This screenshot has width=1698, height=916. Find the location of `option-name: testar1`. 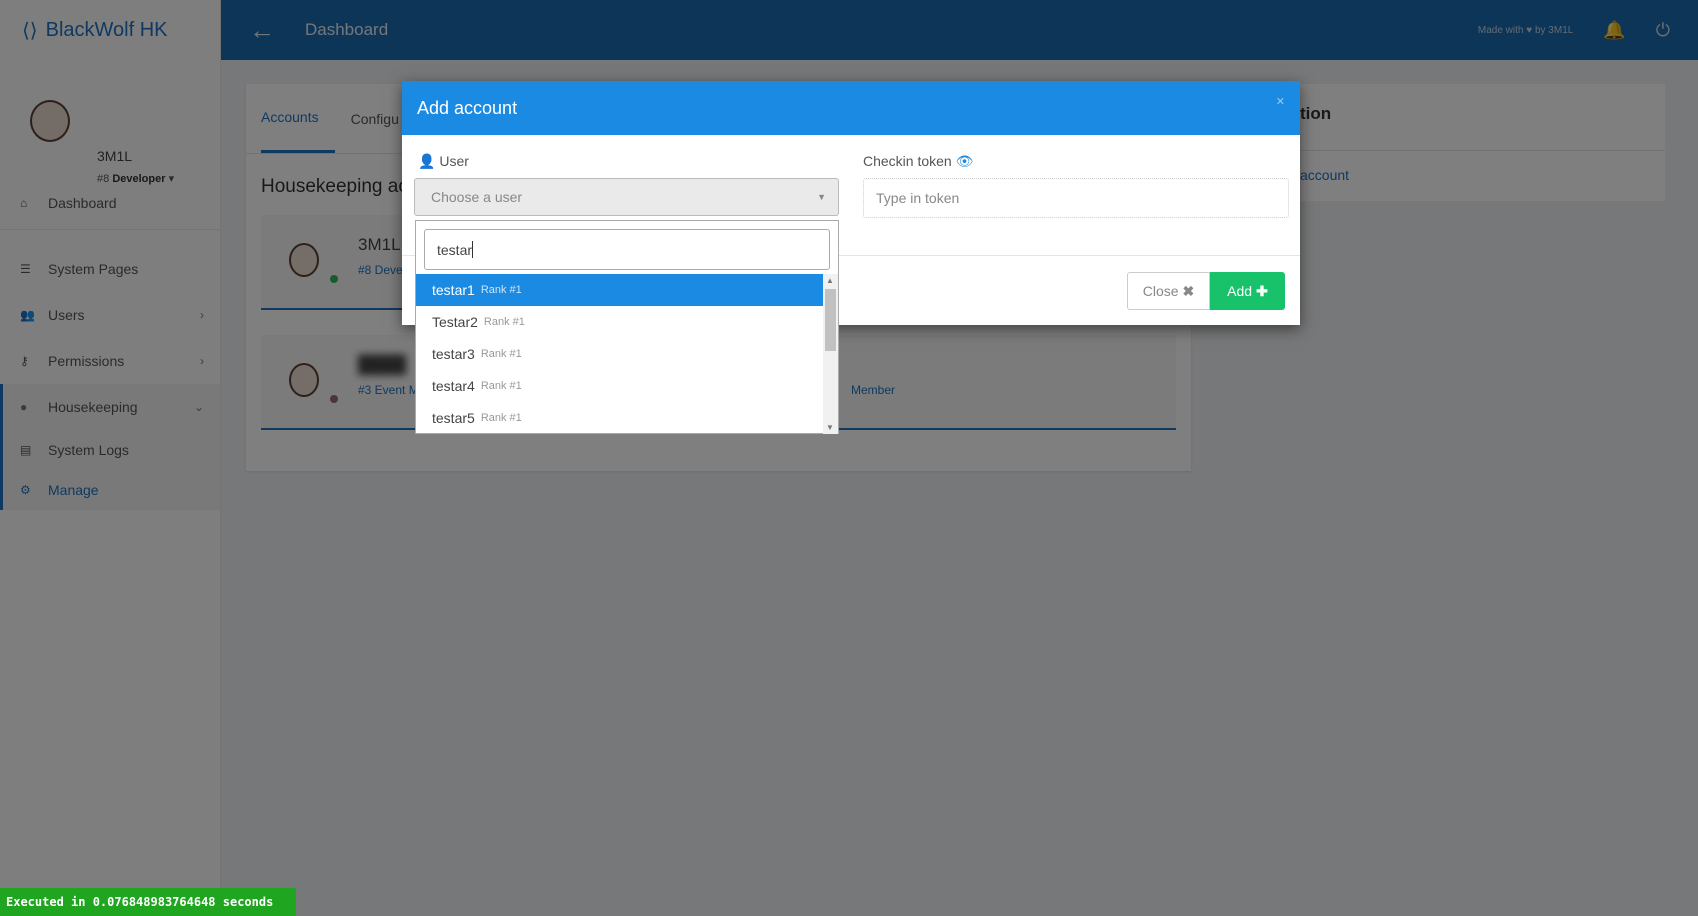

option-name: testar1 is located at coordinates (453, 290).